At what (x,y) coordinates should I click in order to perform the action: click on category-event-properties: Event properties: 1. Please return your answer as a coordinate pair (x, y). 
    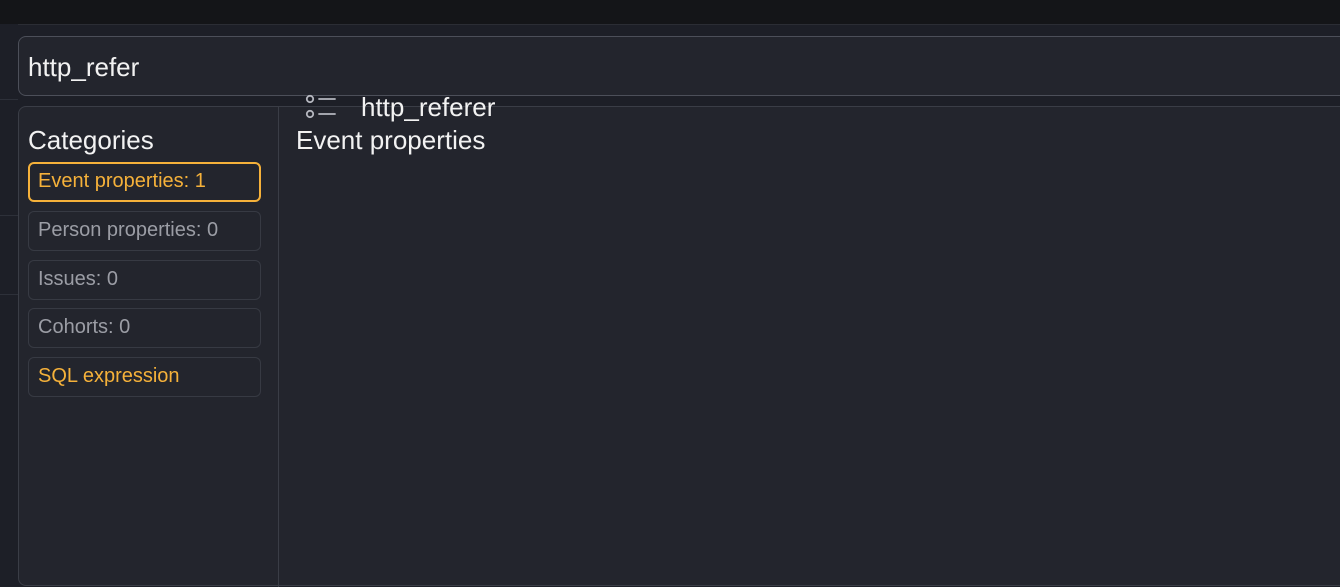
    Looking at the image, I should click on (144, 182).